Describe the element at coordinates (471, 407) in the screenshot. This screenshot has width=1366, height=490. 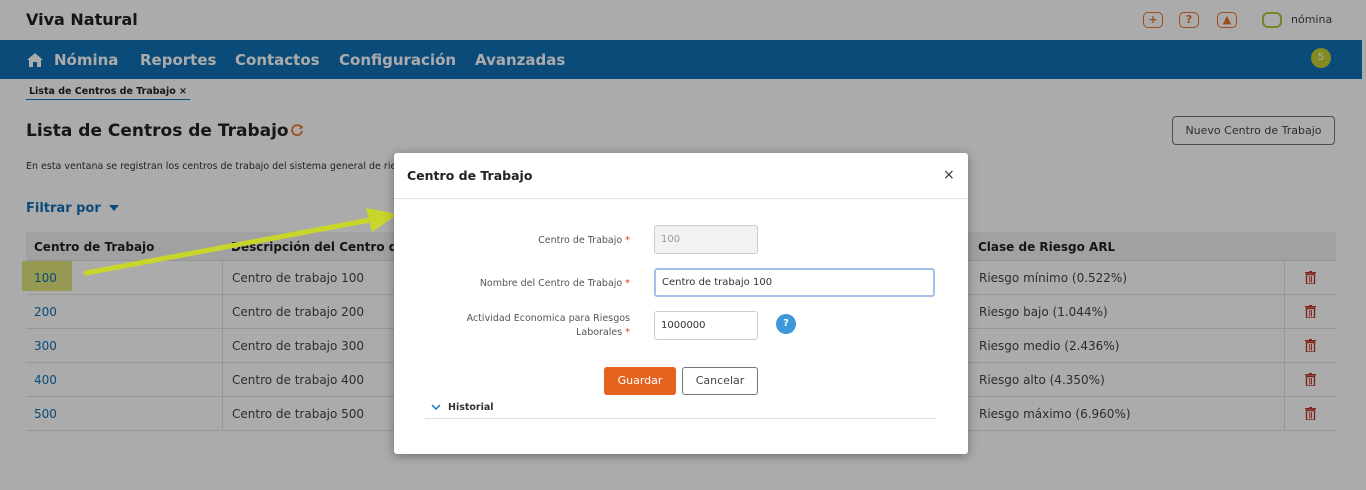
I see `history-toggle: Historial` at that location.